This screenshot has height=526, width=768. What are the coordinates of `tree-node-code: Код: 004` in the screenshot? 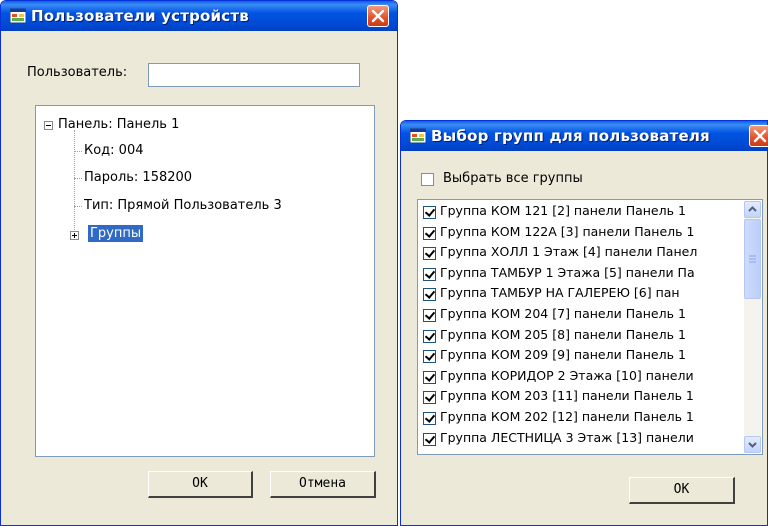 It's located at (114, 150).